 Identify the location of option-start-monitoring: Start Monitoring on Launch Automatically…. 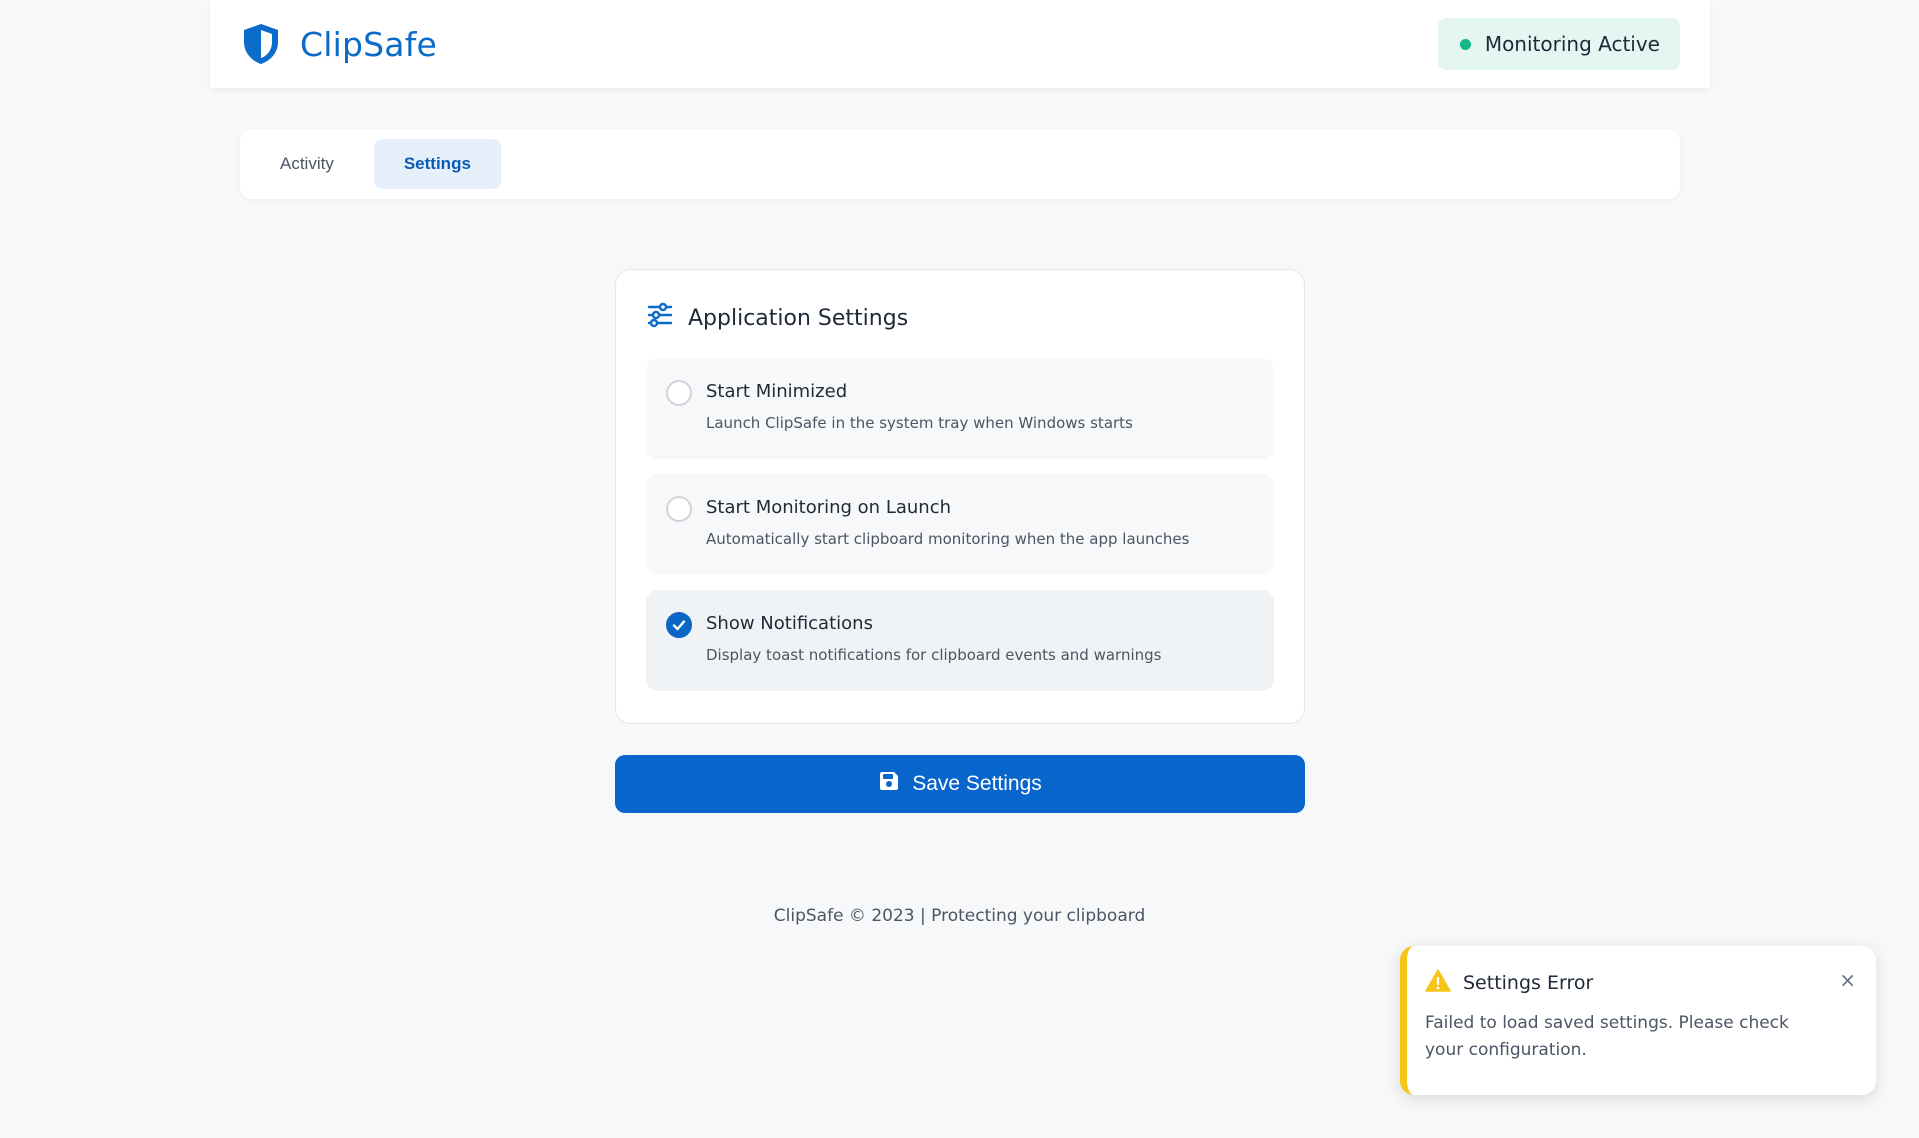
(960, 524).